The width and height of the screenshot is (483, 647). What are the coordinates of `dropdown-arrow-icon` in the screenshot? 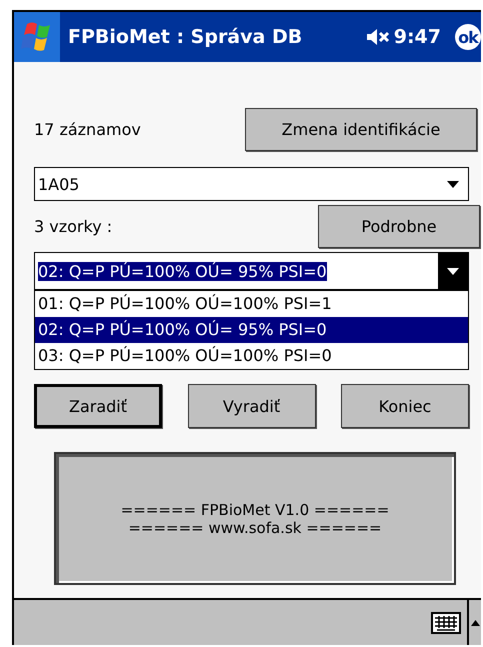 It's located at (453, 184).